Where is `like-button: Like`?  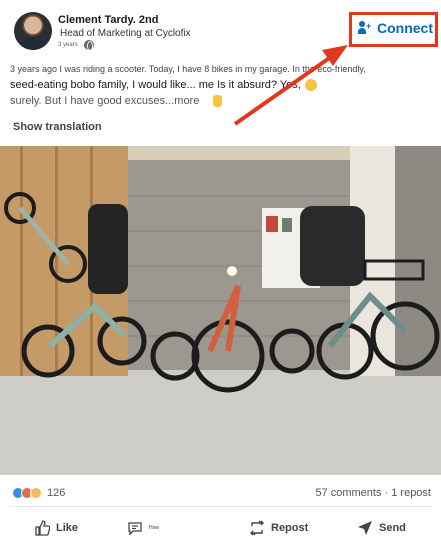 like-button: Like is located at coordinates (56, 528).